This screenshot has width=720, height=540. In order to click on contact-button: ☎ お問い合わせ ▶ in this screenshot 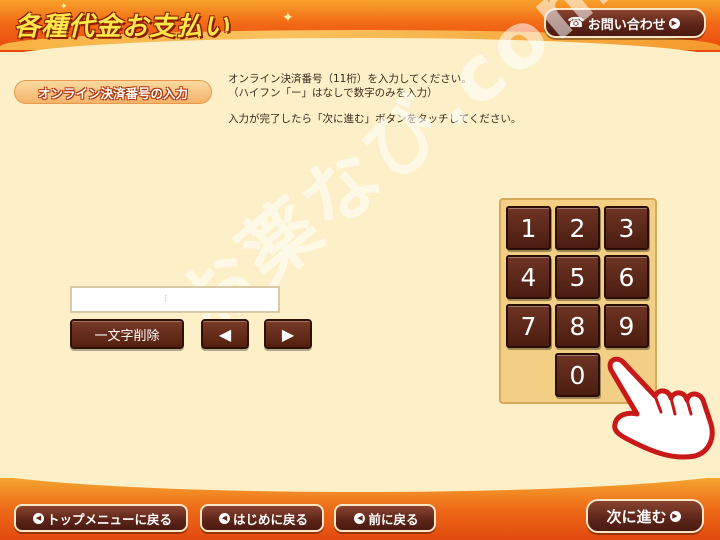, I will do `click(625, 23)`.